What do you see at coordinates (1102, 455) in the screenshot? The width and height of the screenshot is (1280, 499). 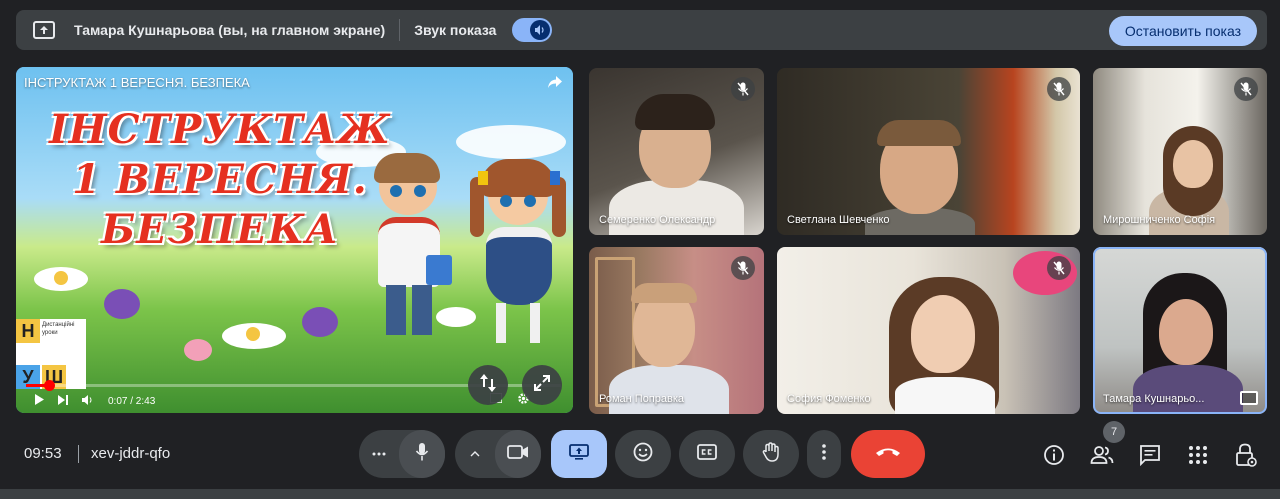 I see `people-icon` at bounding box center [1102, 455].